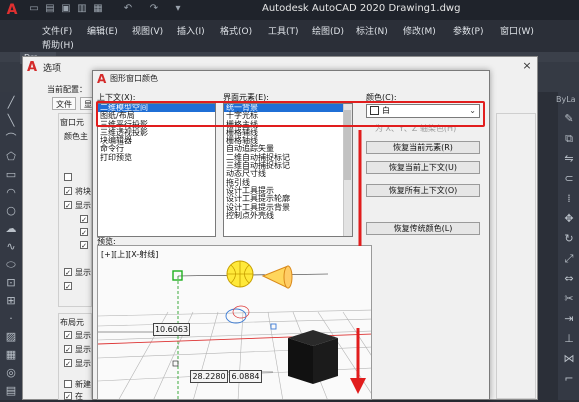 Image resolution: width=579 pixels, height=402 pixels. Describe the element at coordinates (11, 283) in the screenshot. I see `insert-block-icon: ⊡` at that location.